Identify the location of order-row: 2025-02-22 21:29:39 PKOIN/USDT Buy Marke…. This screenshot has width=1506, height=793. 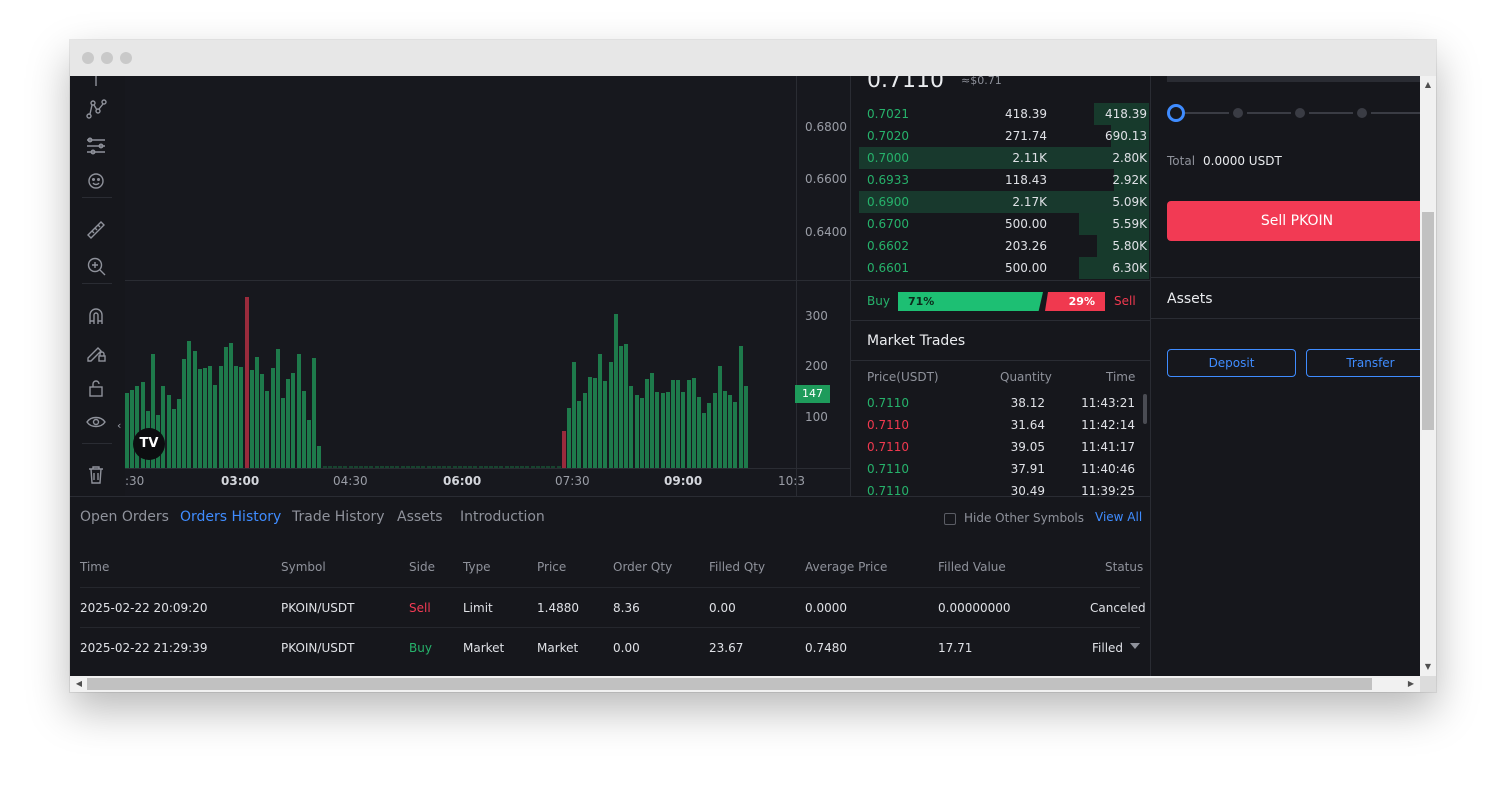
(610, 647).